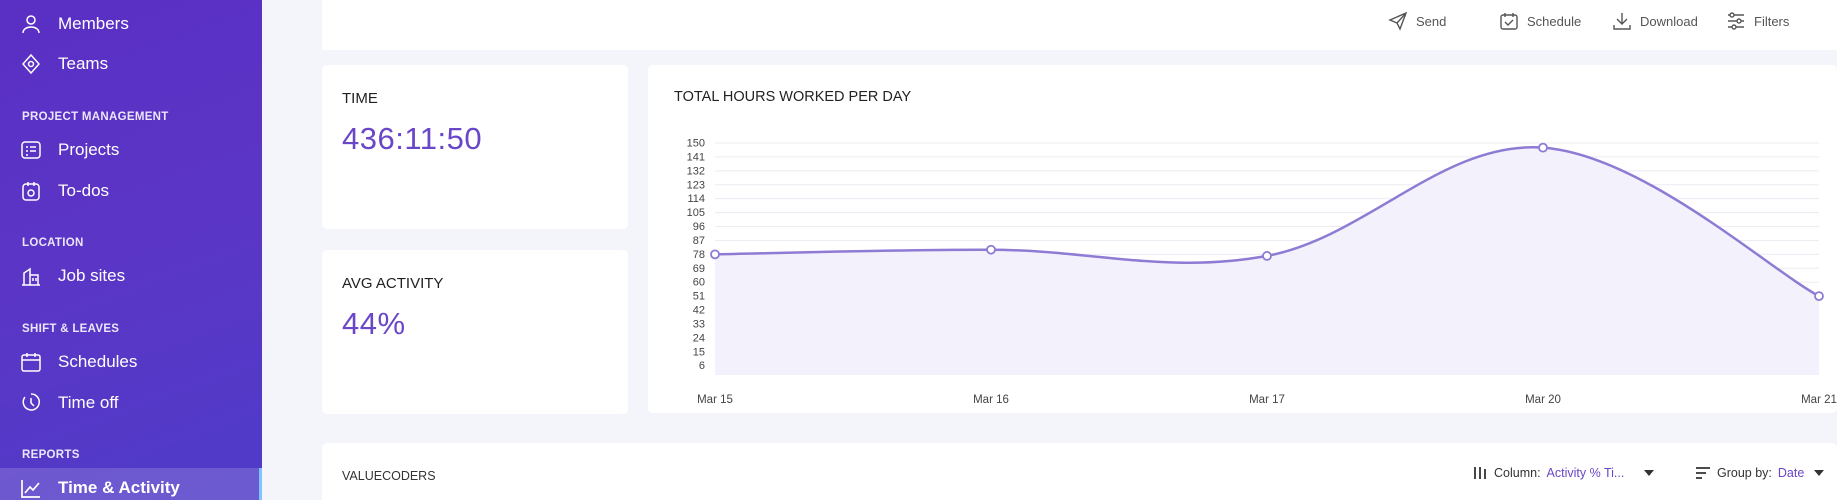 This screenshot has height=500, width=1837. Describe the element at coordinates (1079, 25) in the screenshot. I see `toolbar: Send Schedule Download Filters` at that location.